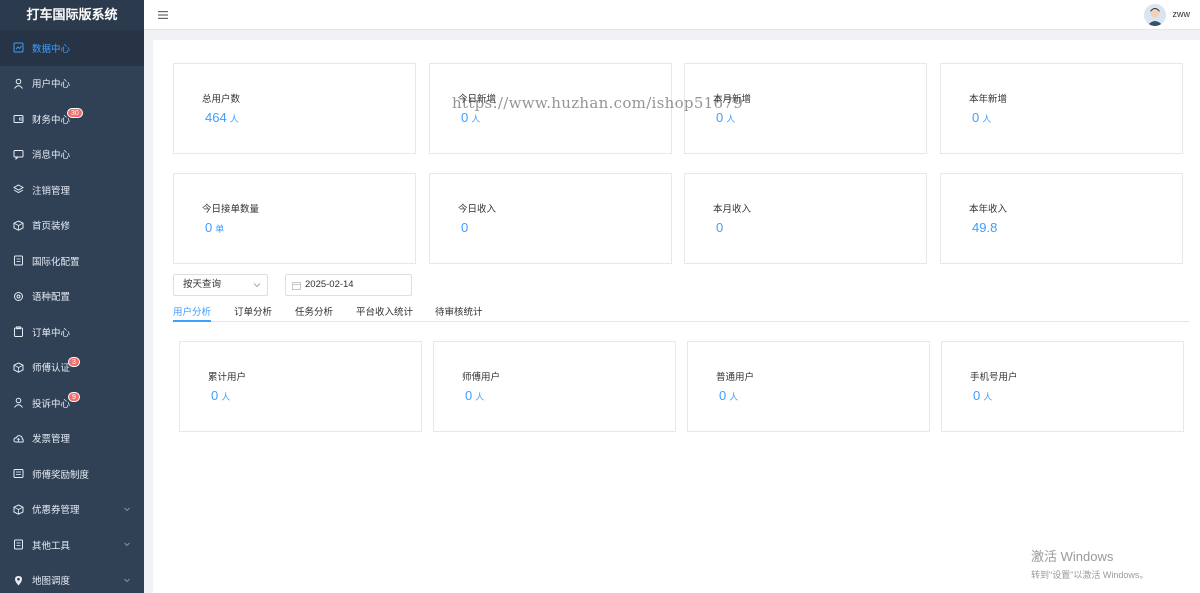 The height and width of the screenshot is (593, 1200). I want to click on stat-unit: 单, so click(220, 229).